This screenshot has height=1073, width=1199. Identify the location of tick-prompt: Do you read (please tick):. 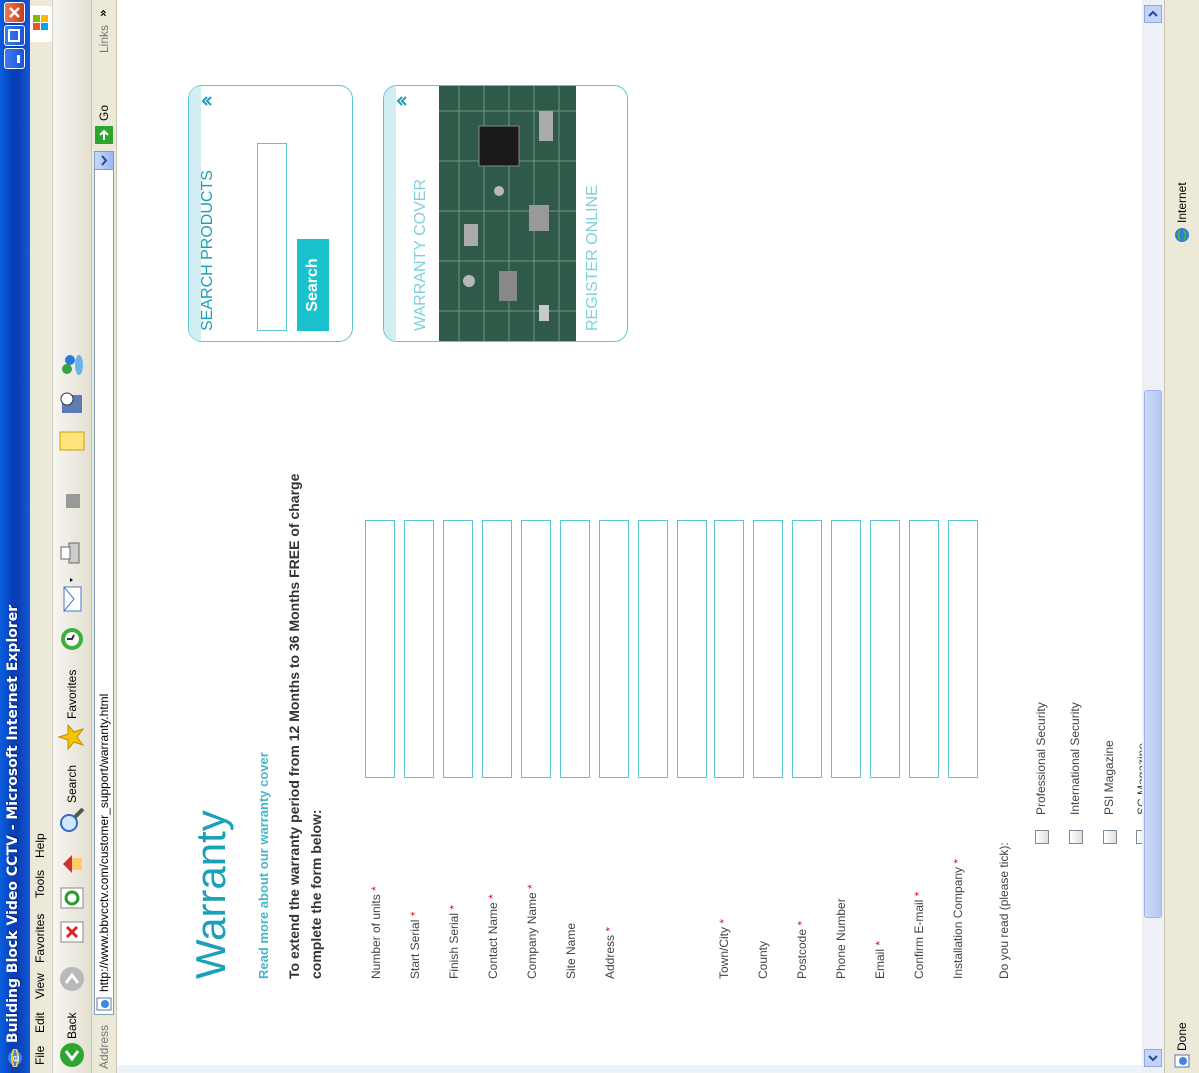
(1004, 910).